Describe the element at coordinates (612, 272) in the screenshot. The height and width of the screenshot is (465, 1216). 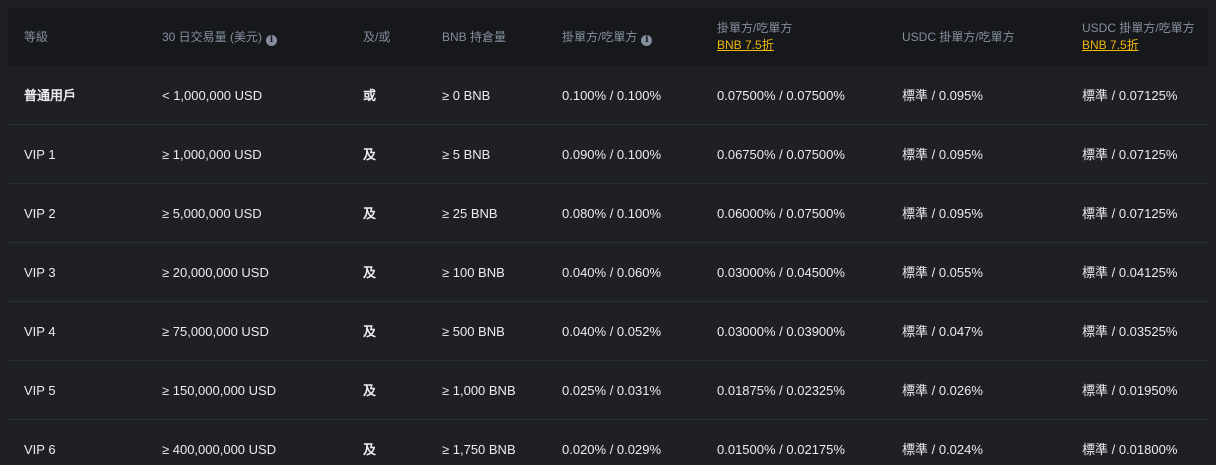
I see `row-fee: 0.040% / 0.060%` at that location.